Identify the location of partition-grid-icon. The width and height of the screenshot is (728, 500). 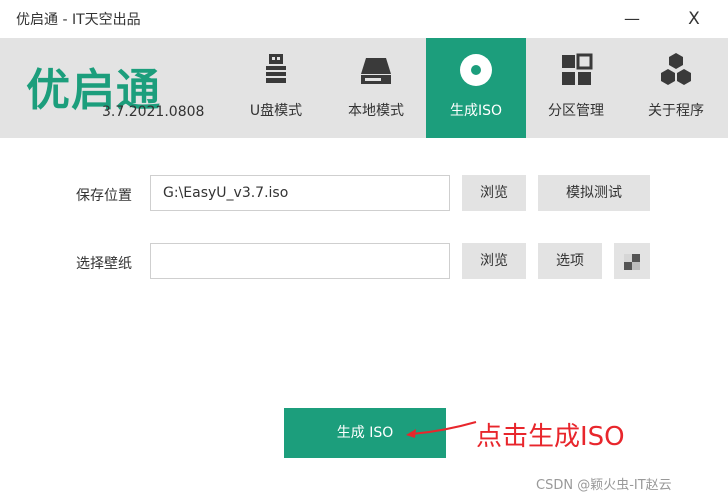
(577, 69).